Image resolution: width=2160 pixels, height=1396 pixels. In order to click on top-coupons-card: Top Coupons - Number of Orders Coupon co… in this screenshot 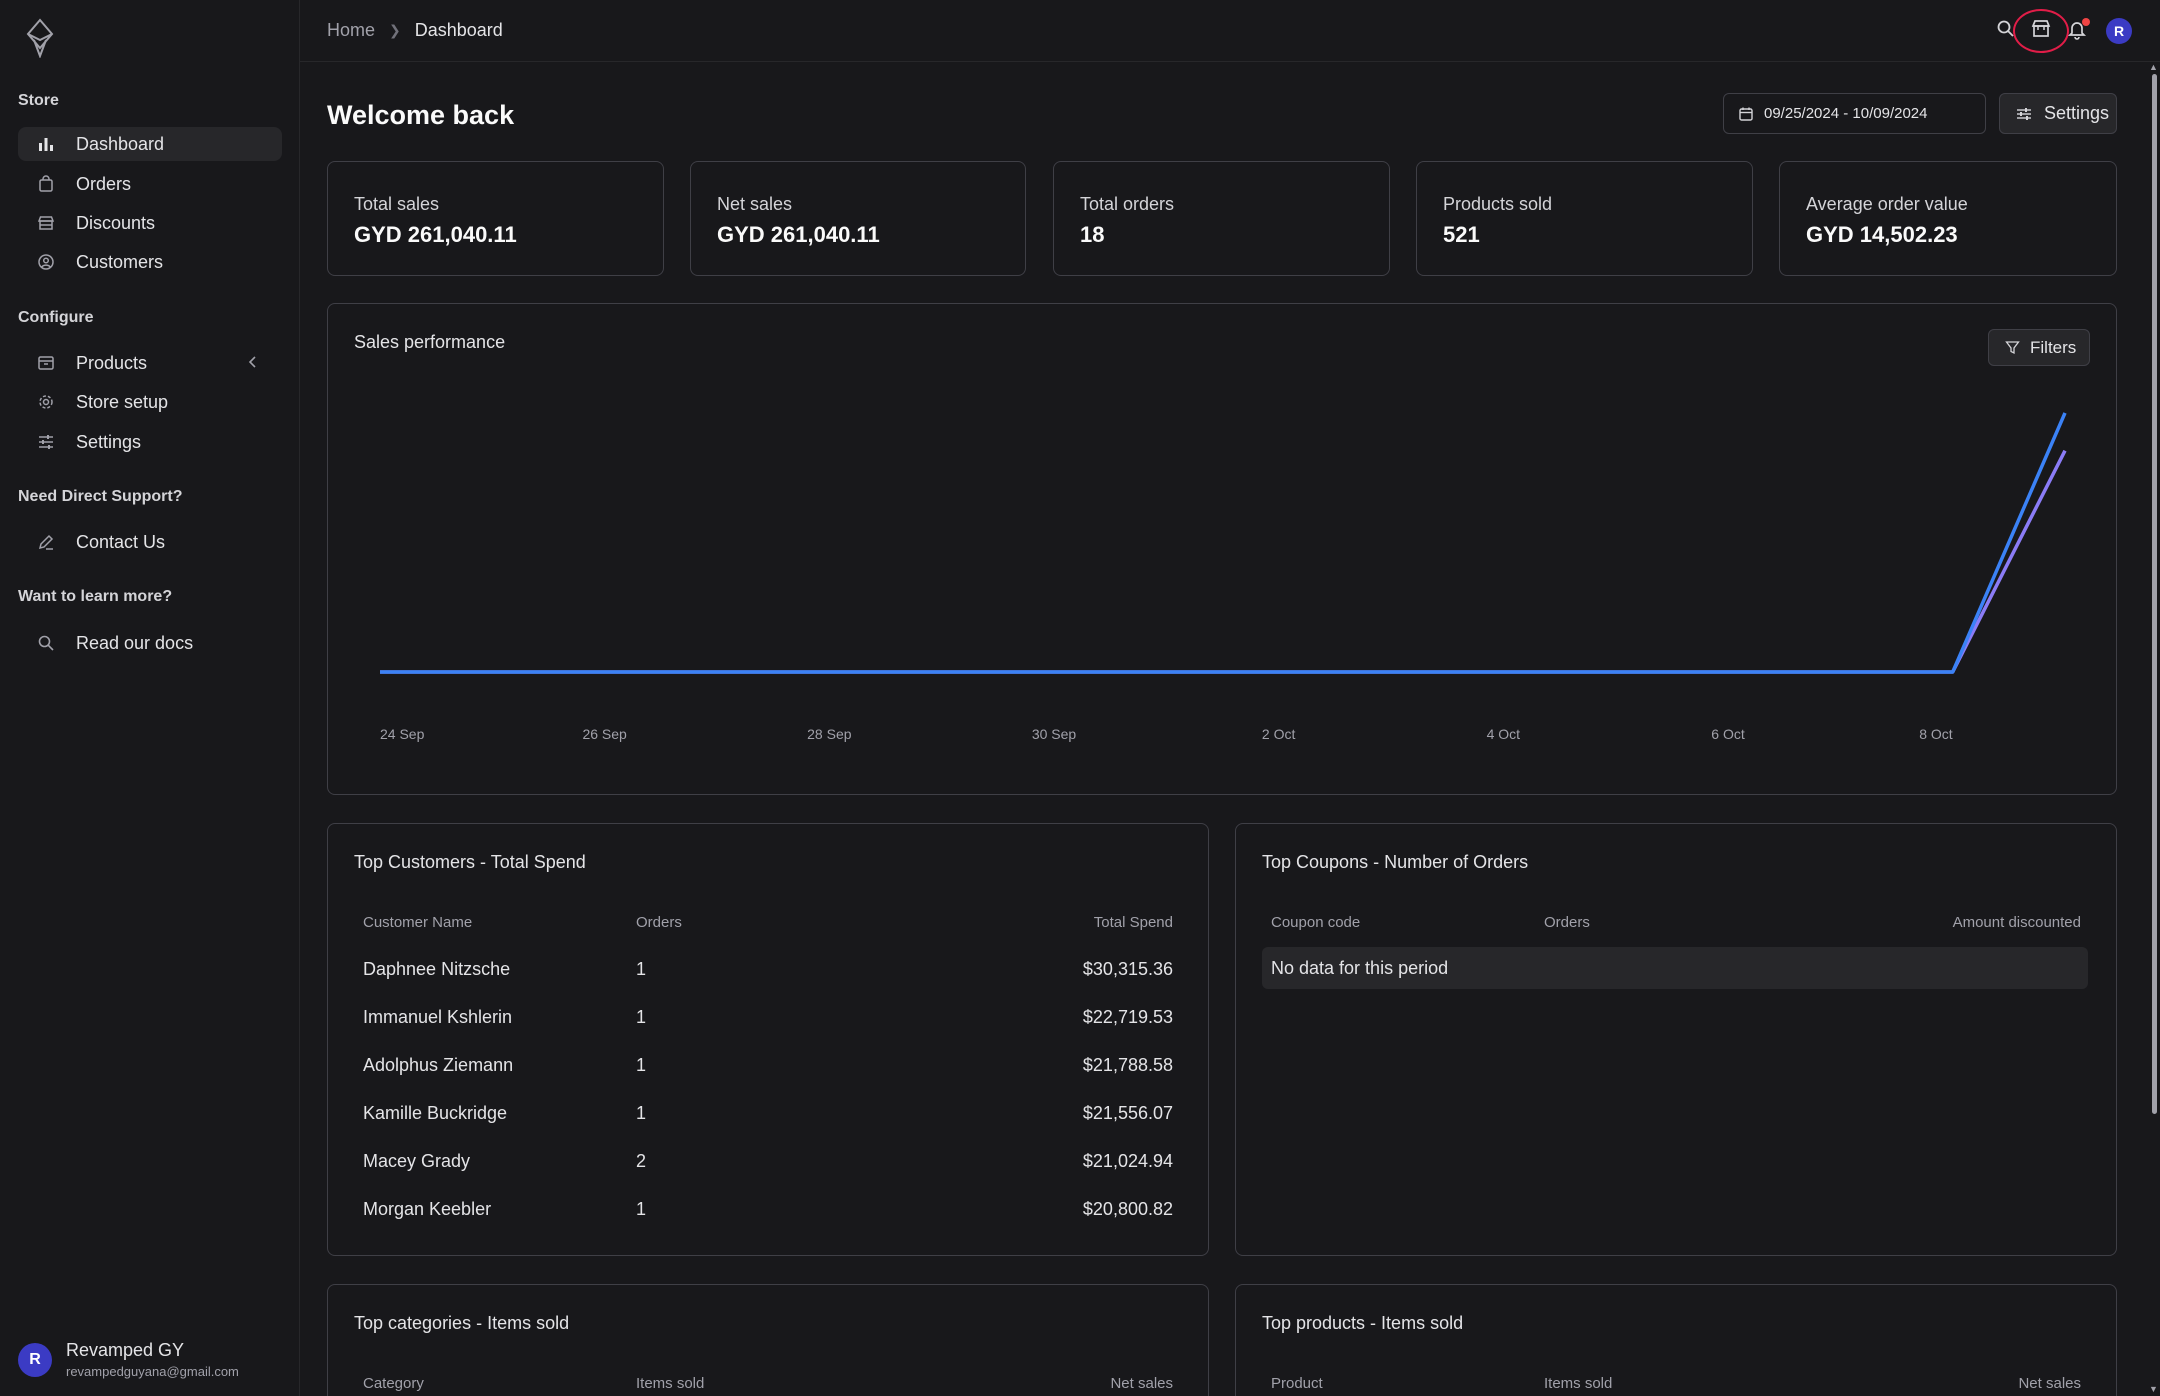, I will do `click(1676, 1039)`.